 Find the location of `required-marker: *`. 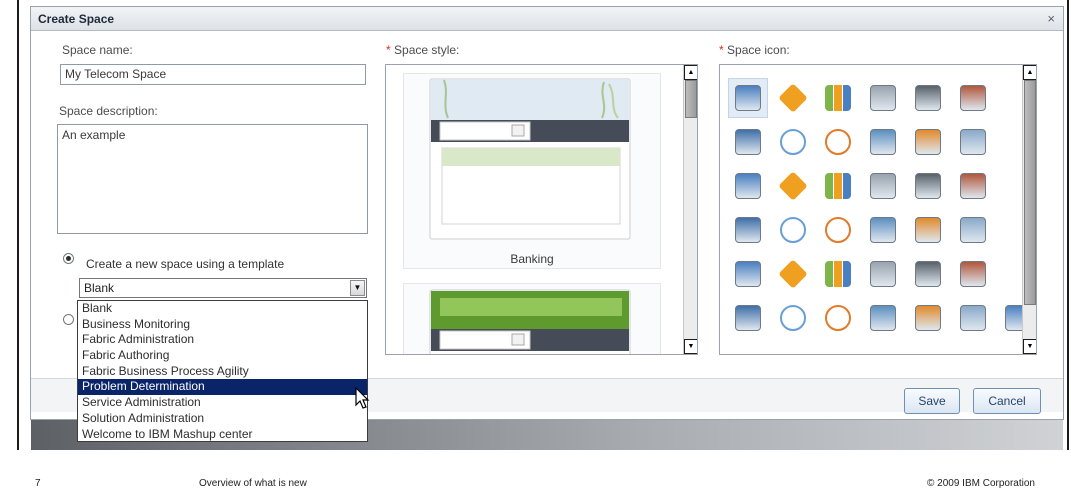

required-marker: * is located at coordinates (721, 50).